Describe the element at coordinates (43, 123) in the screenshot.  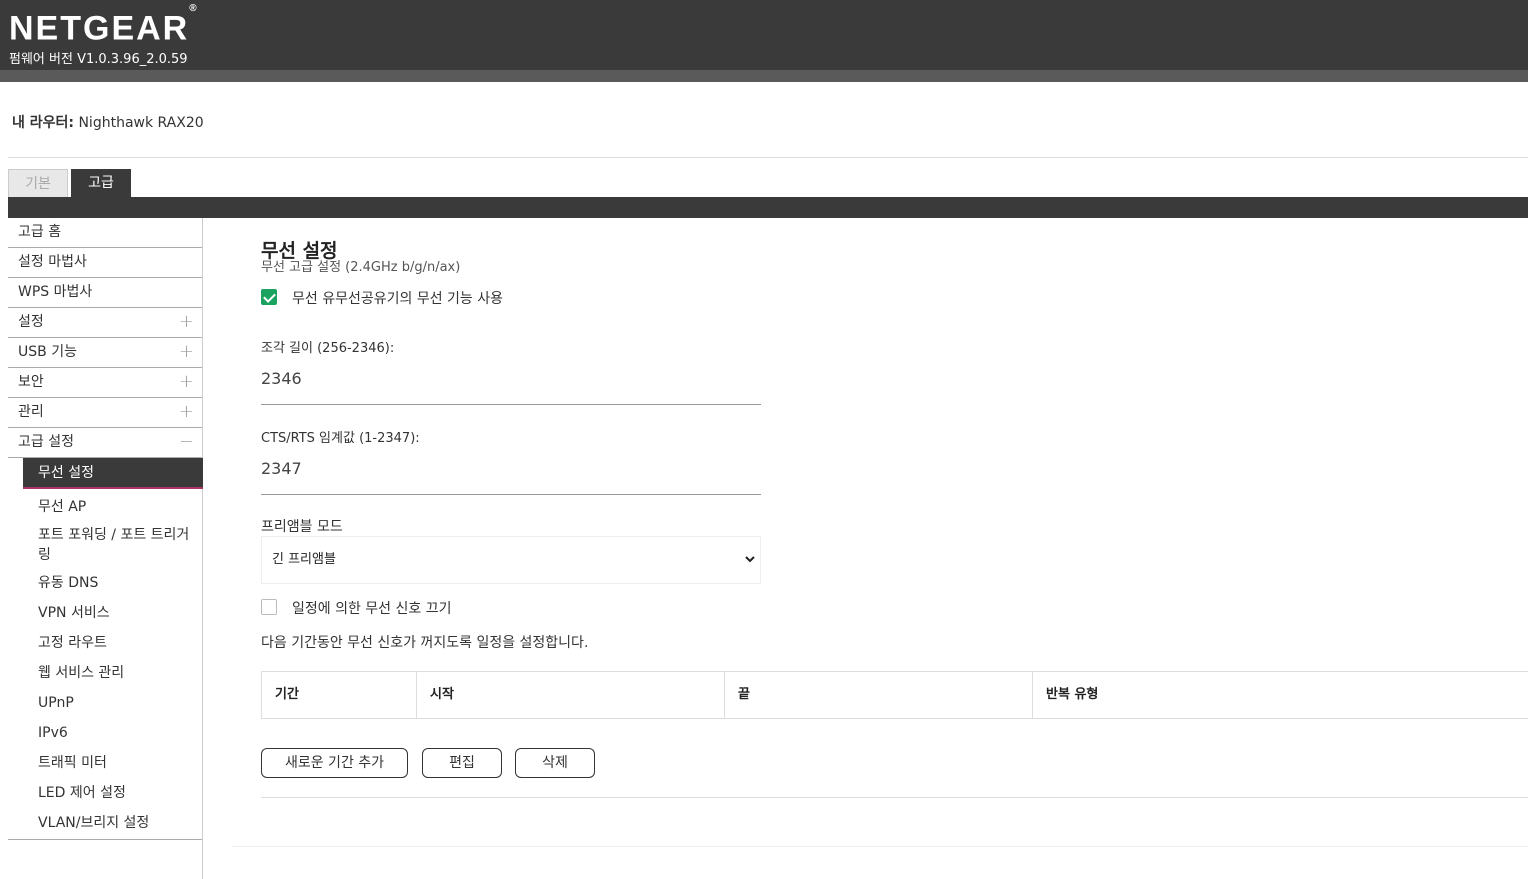
I see `router-label: 내 라우터:` at that location.